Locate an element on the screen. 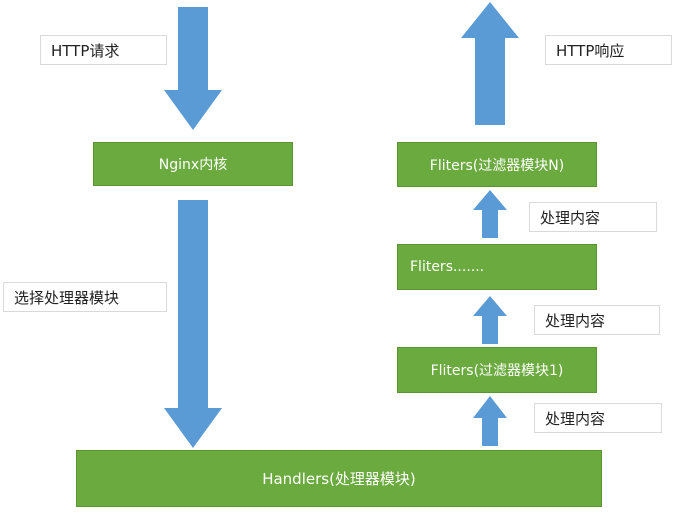  process-content-label-bottom: 处理内容 is located at coordinates (598, 418).